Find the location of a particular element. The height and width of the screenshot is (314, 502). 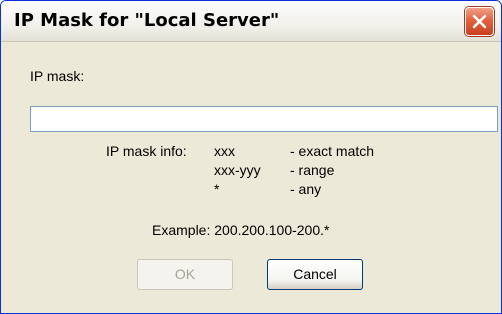

close-button is located at coordinates (479, 21).